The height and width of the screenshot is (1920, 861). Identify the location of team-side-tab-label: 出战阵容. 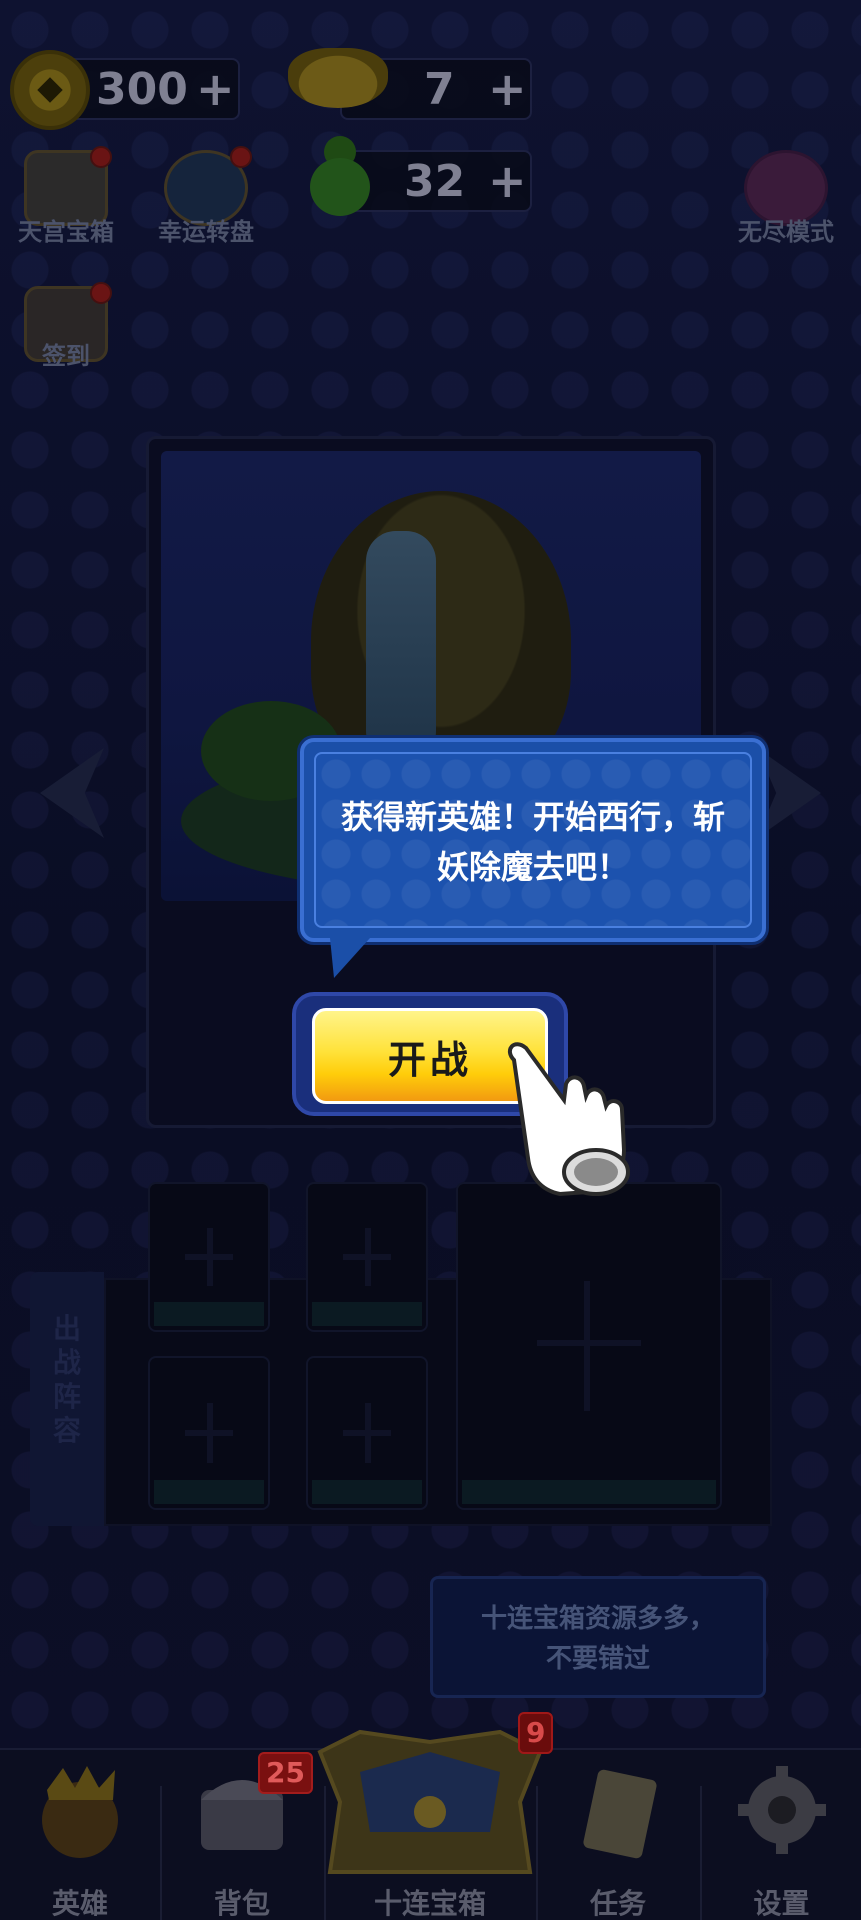
(66, 1379).